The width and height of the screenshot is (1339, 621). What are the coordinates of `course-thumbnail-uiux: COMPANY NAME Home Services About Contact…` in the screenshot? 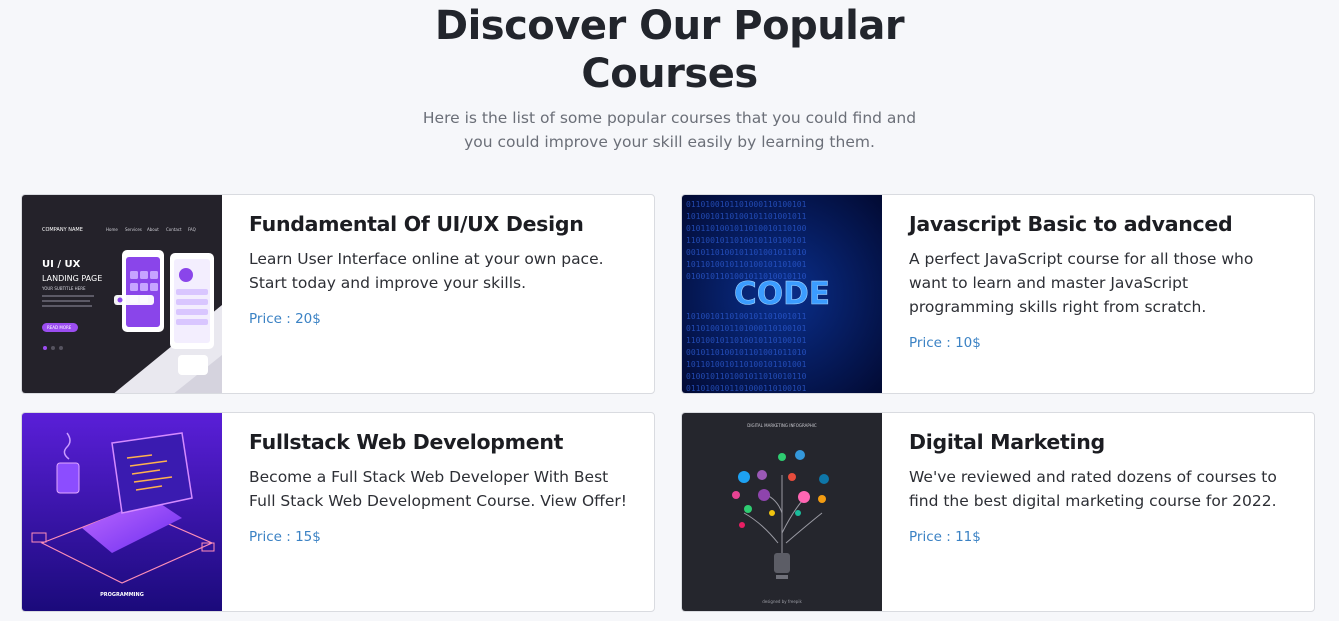 It's located at (122, 294).